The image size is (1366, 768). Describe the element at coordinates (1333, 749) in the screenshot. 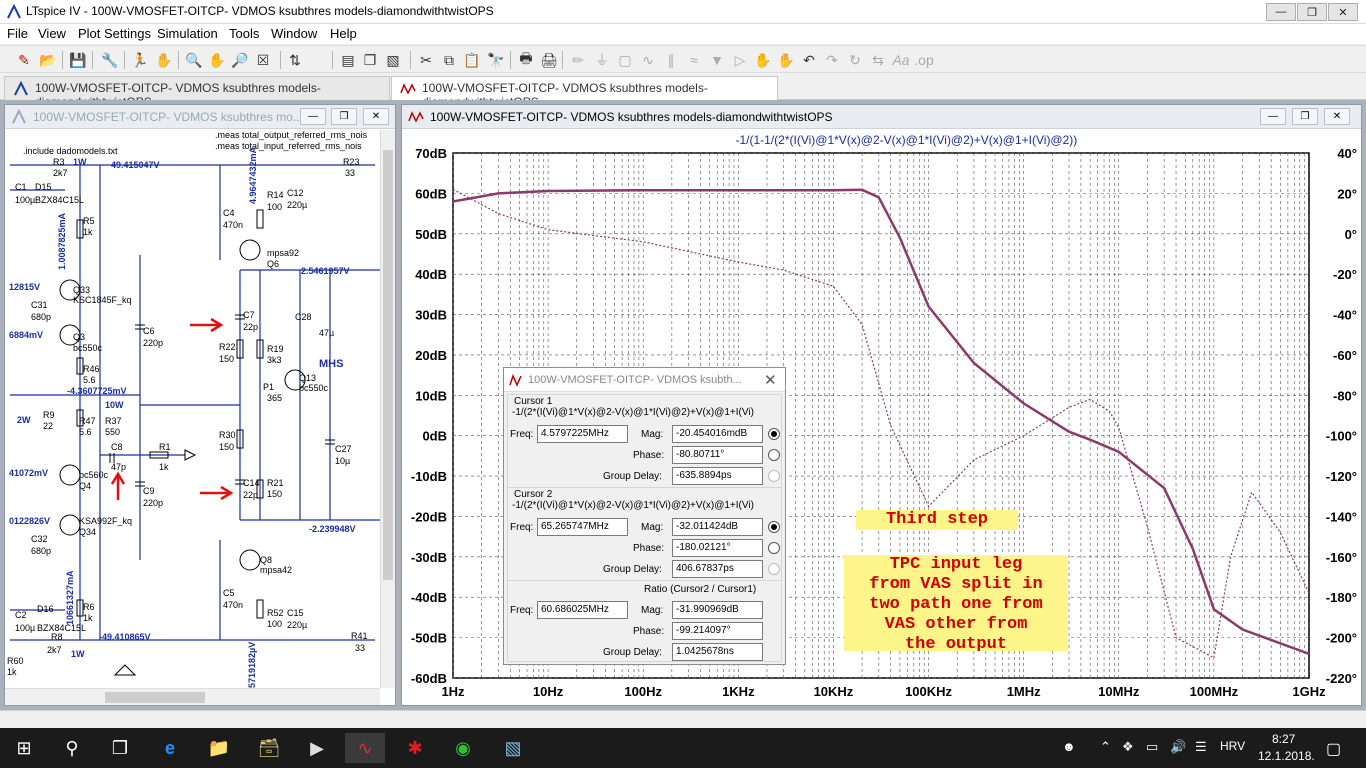

I see `notification-icon: ▢` at that location.